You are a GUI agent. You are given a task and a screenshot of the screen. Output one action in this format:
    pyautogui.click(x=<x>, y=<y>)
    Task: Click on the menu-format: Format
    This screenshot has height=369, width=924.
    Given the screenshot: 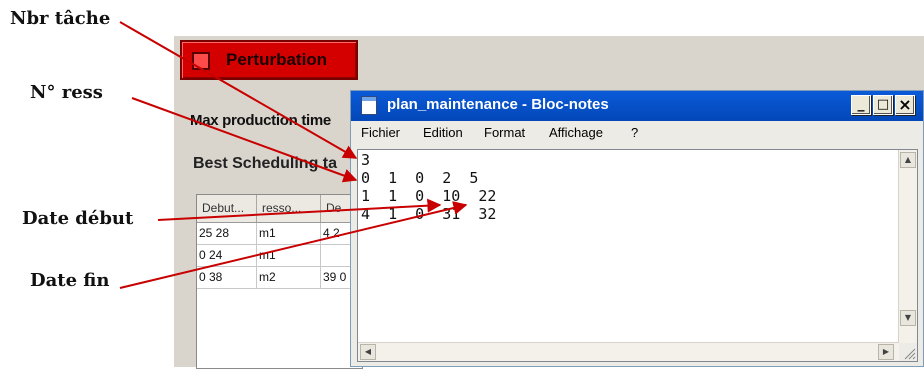 What is the action you would take?
    pyautogui.click(x=504, y=132)
    